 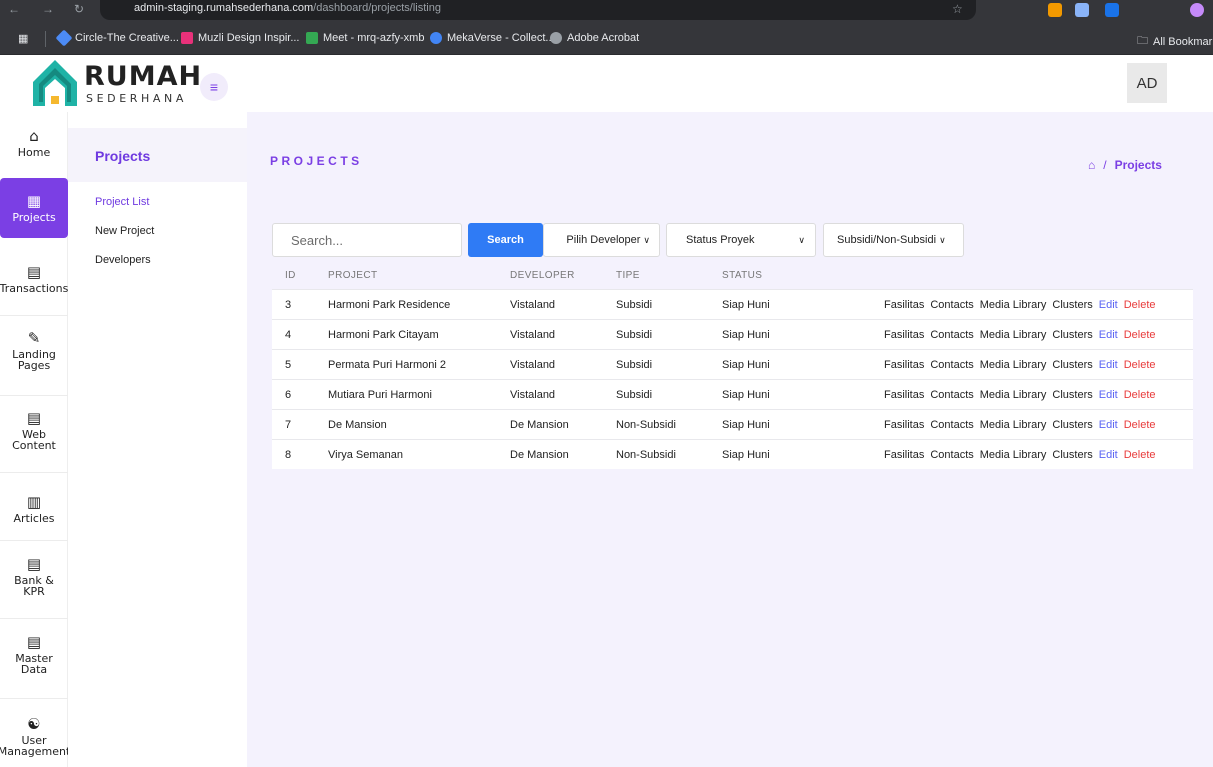 I want to click on developer-select: Pilih Developer ∨, so click(x=601, y=240).